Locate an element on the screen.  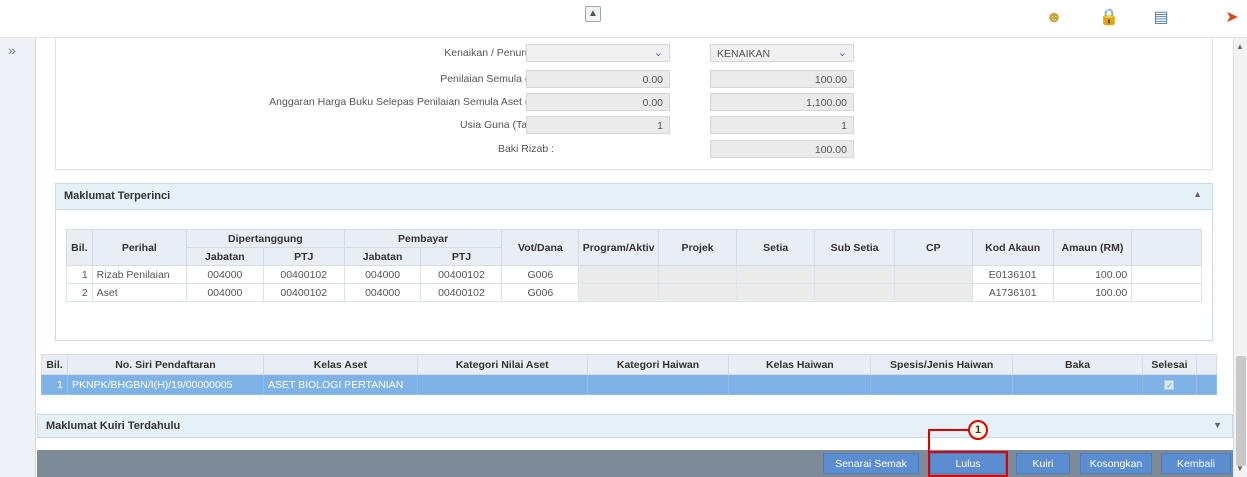
expand-icon: ▼ is located at coordinates (1217, 425).